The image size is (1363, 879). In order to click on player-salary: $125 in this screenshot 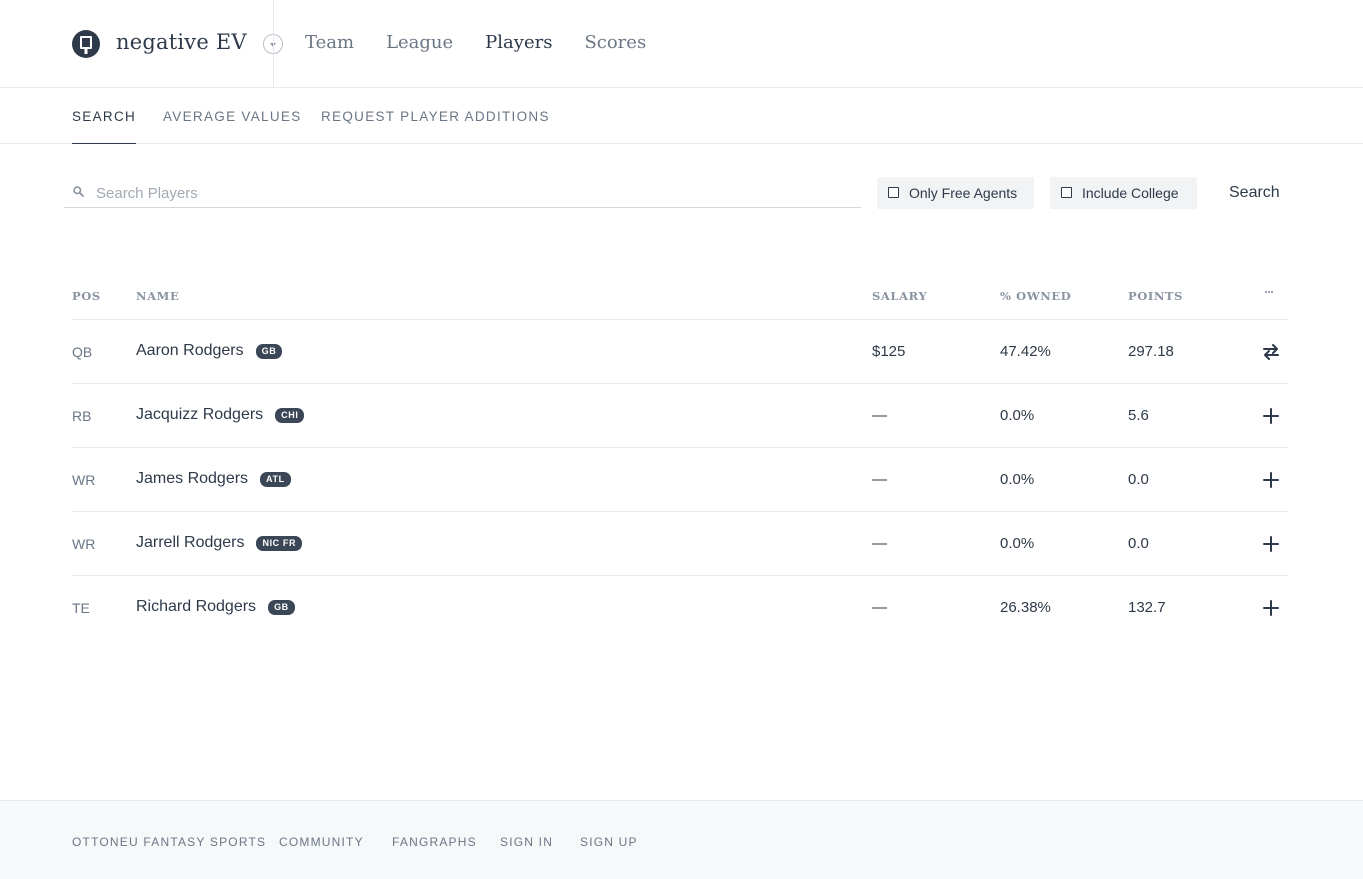, I will do `click(889, 351)`.